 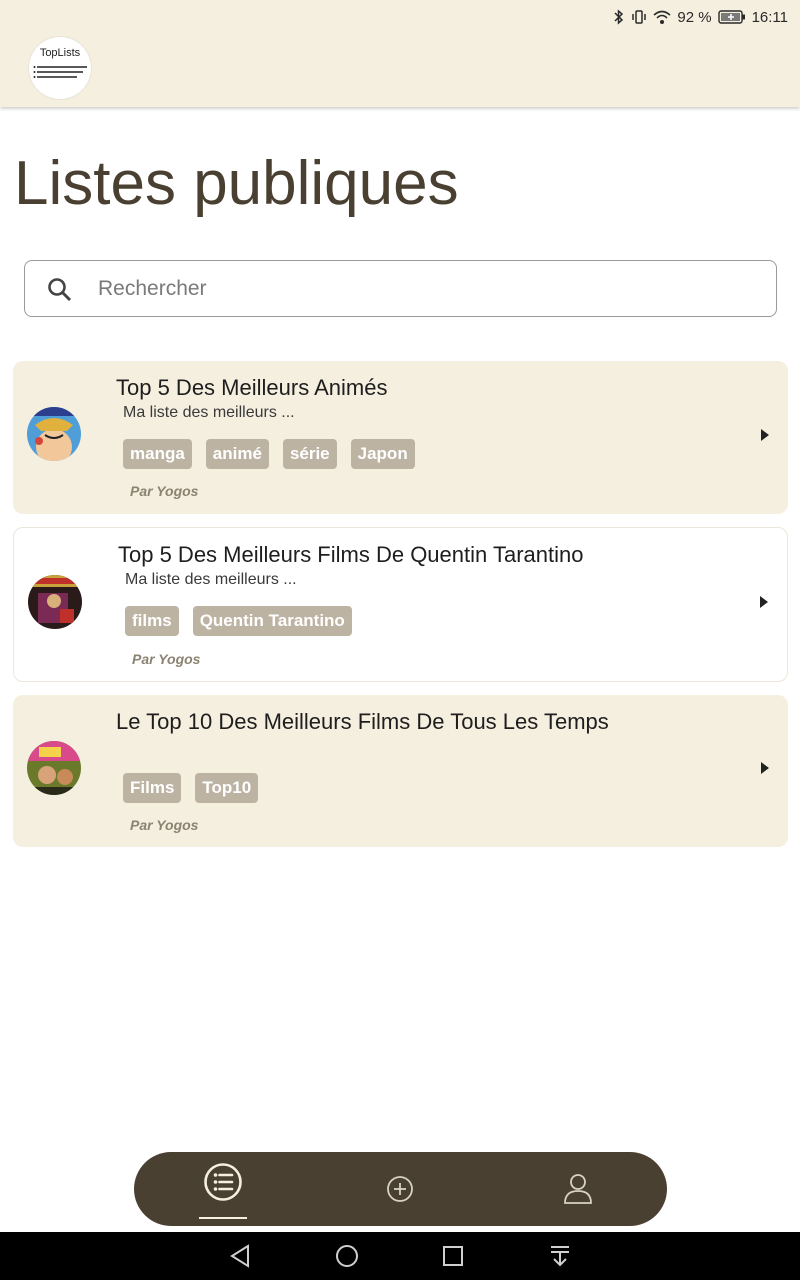 What do you see at coordinates (309, 454) in the screenshot?
I see `tag: série` at bounding box center [309, 454].